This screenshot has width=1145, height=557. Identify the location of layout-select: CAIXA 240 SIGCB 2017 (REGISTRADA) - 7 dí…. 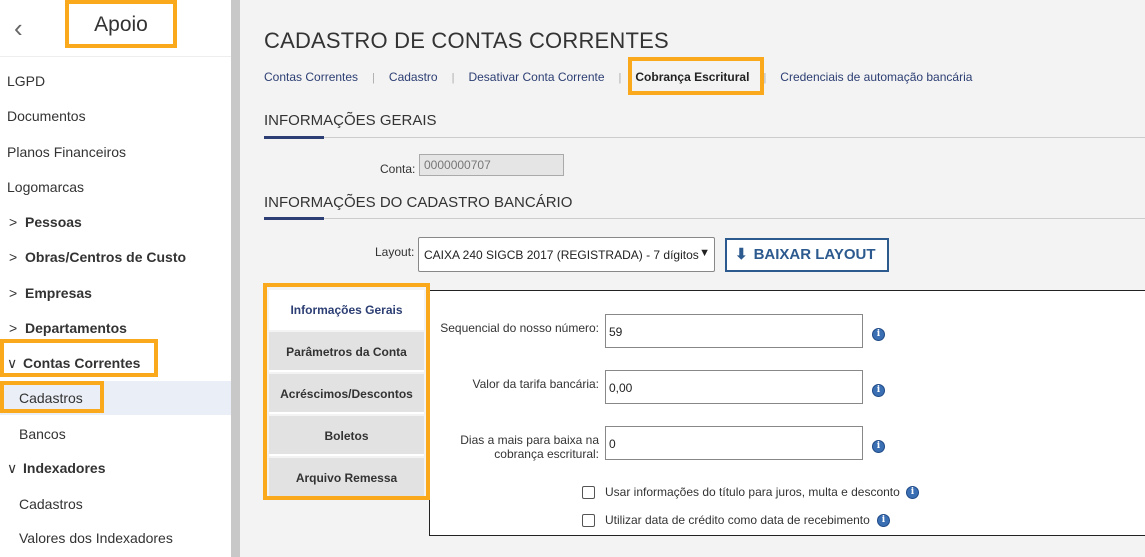
(566, 254).